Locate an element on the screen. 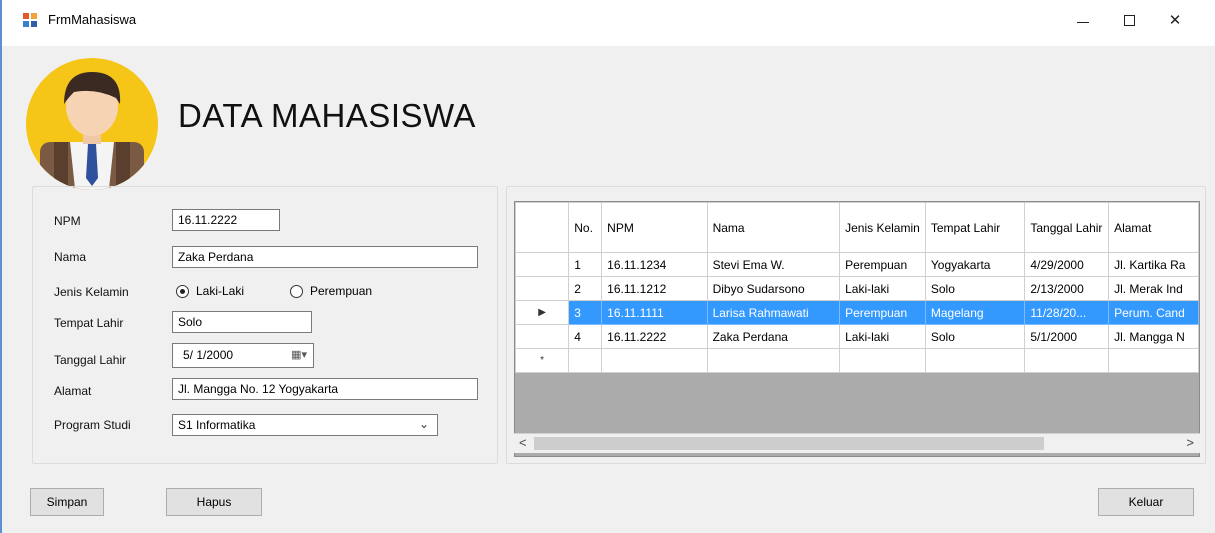 The image size is (1215, 533). horizontal-scrollbar: < > is located at coordinates (857, 443).